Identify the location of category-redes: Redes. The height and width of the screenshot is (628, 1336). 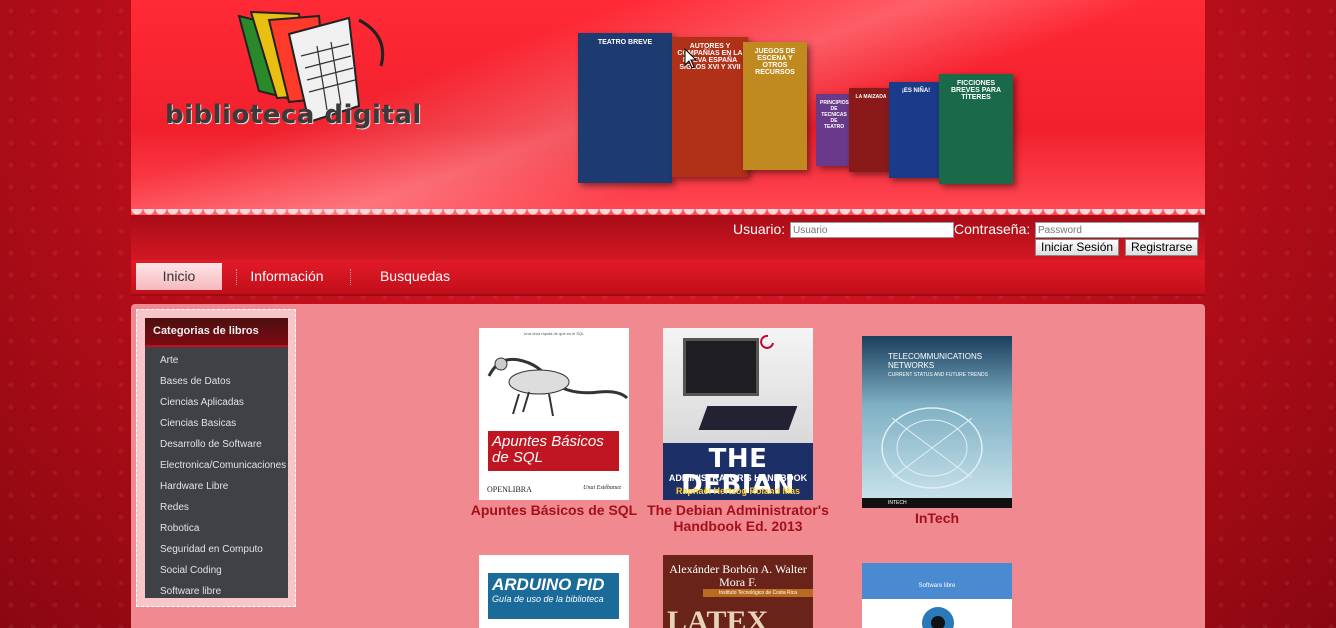
(216, 507).